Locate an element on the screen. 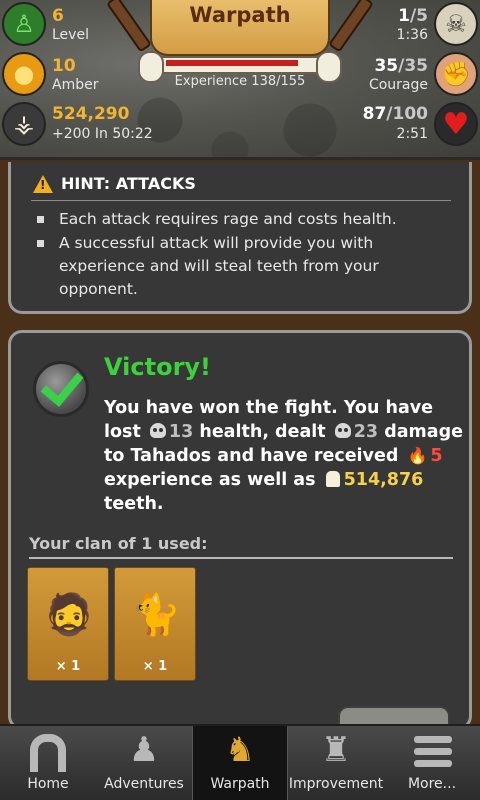 The width and height of the screenshot is (480, 800). result-text-4: experience as well as is located at coordinates (210, 480).